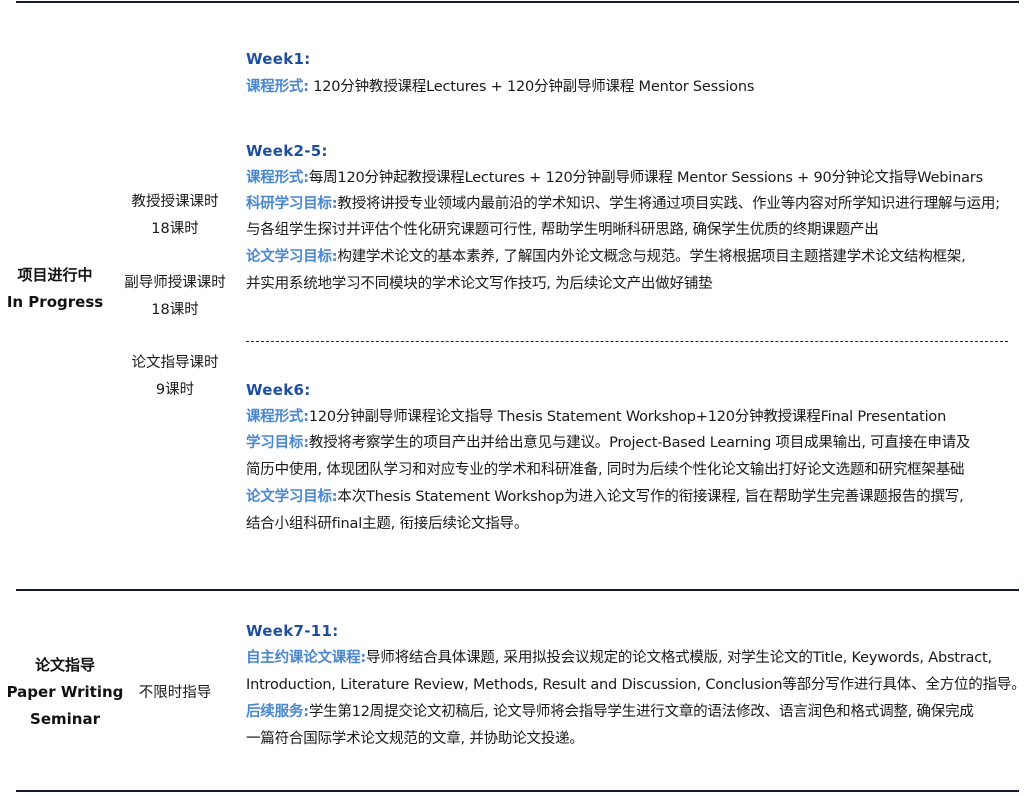 Image resolution: width=1030 pixels, height=796 pixels. I want to click on line-label: 后续服务:, so click(277, 712).